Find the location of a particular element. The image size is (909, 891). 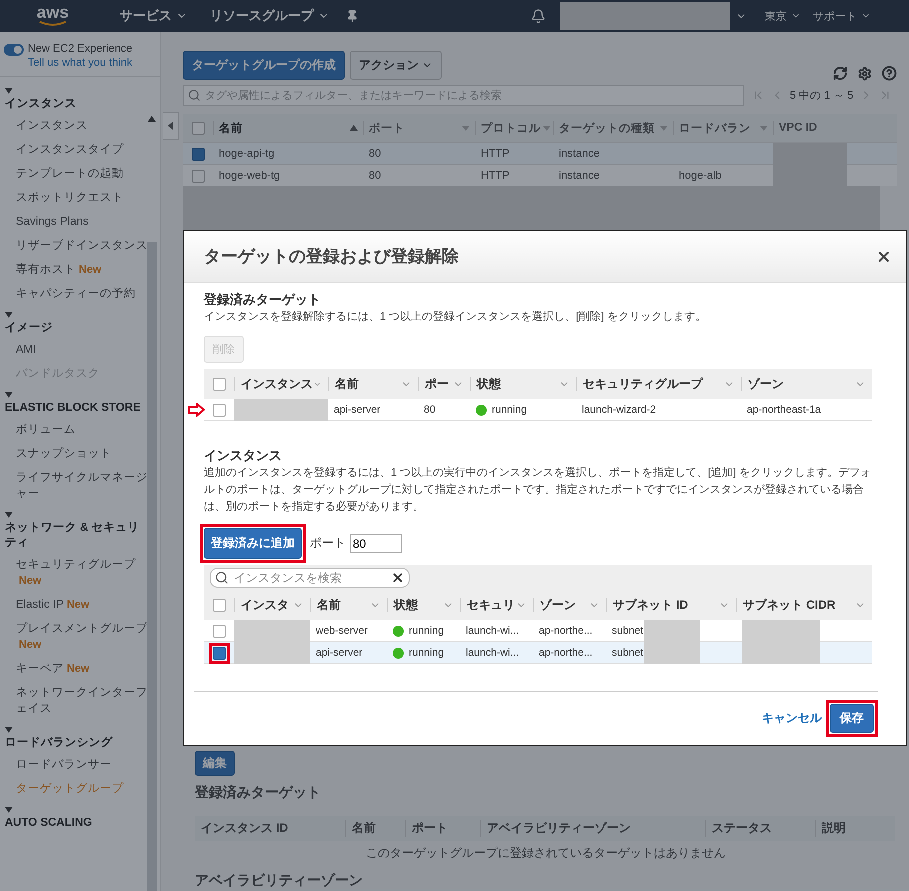

column-header: ポー is located at coordinates (444, 384).